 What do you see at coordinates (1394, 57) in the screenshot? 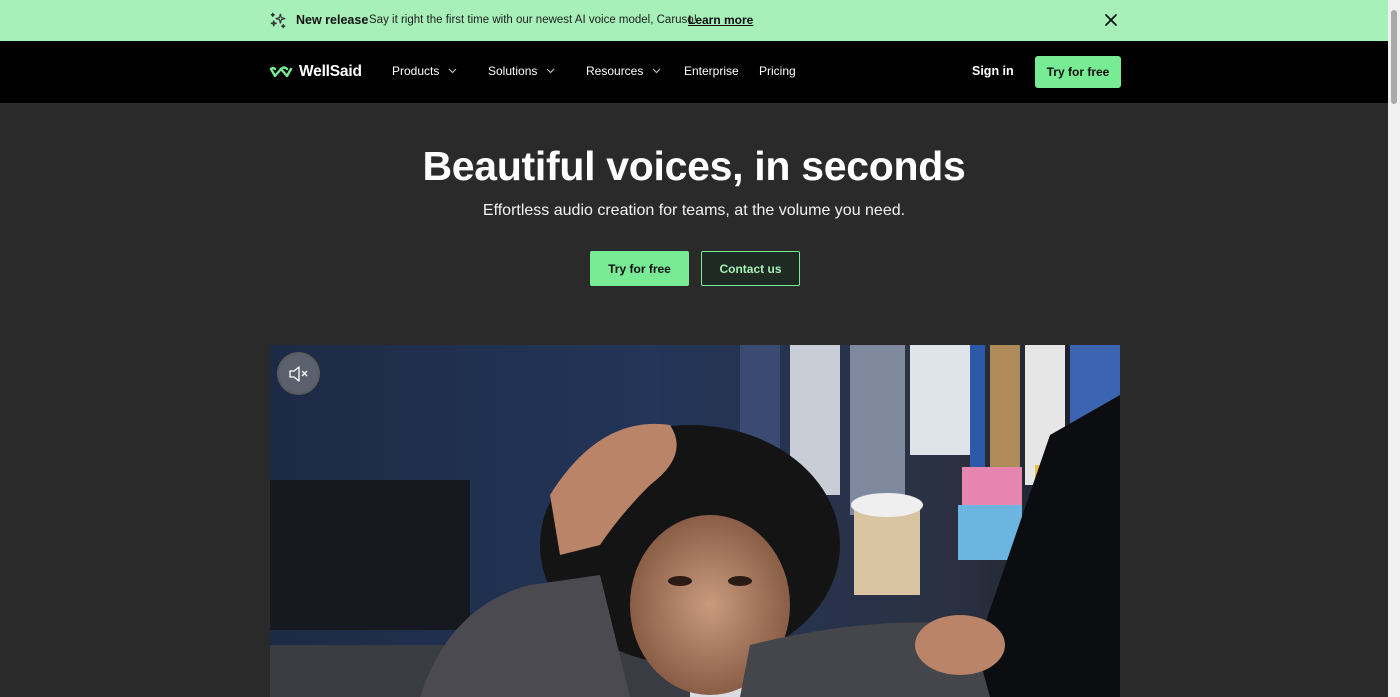
I see `scrollbar-thumb` at bounding box center [1394, 57].